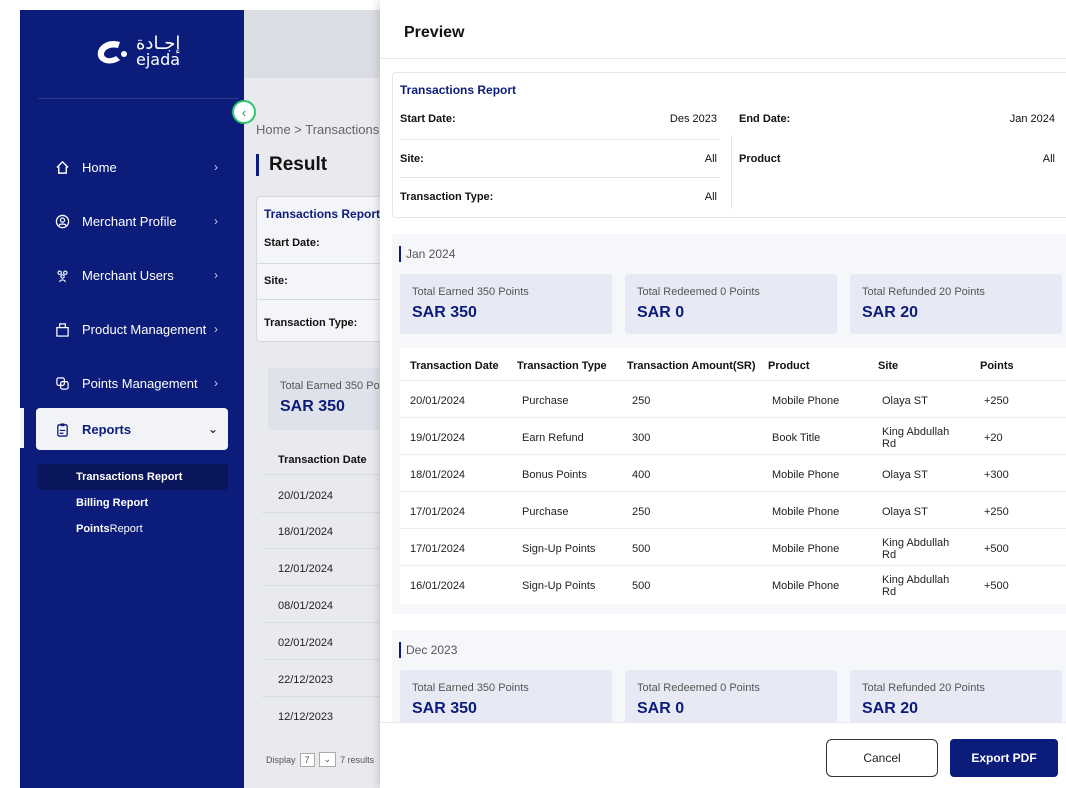 This screenshot has height=788, width=1066. What do you see at coordinates (710, 197) in the screenshot?
I see `transaction-type-value: All` at bounding box center [710, 197].